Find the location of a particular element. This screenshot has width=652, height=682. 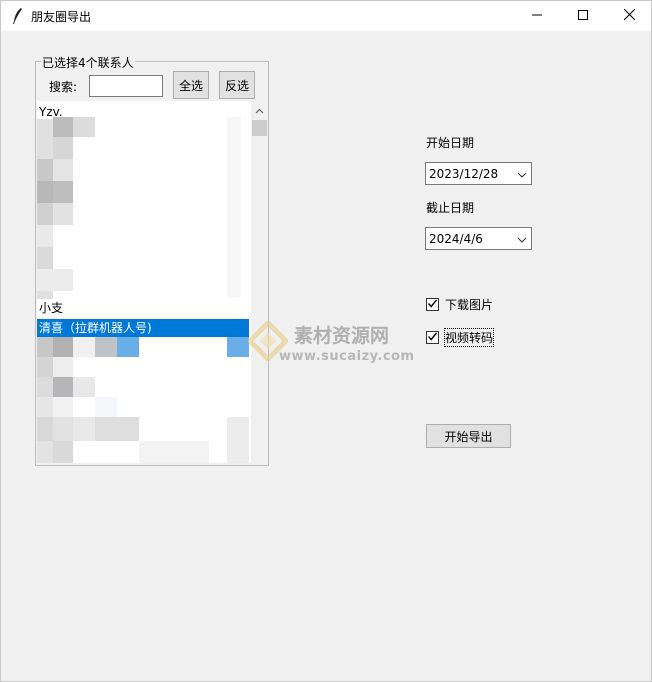

list-item-selected: 清喜（拉群机器人号) is located at coordinates (143, 328).